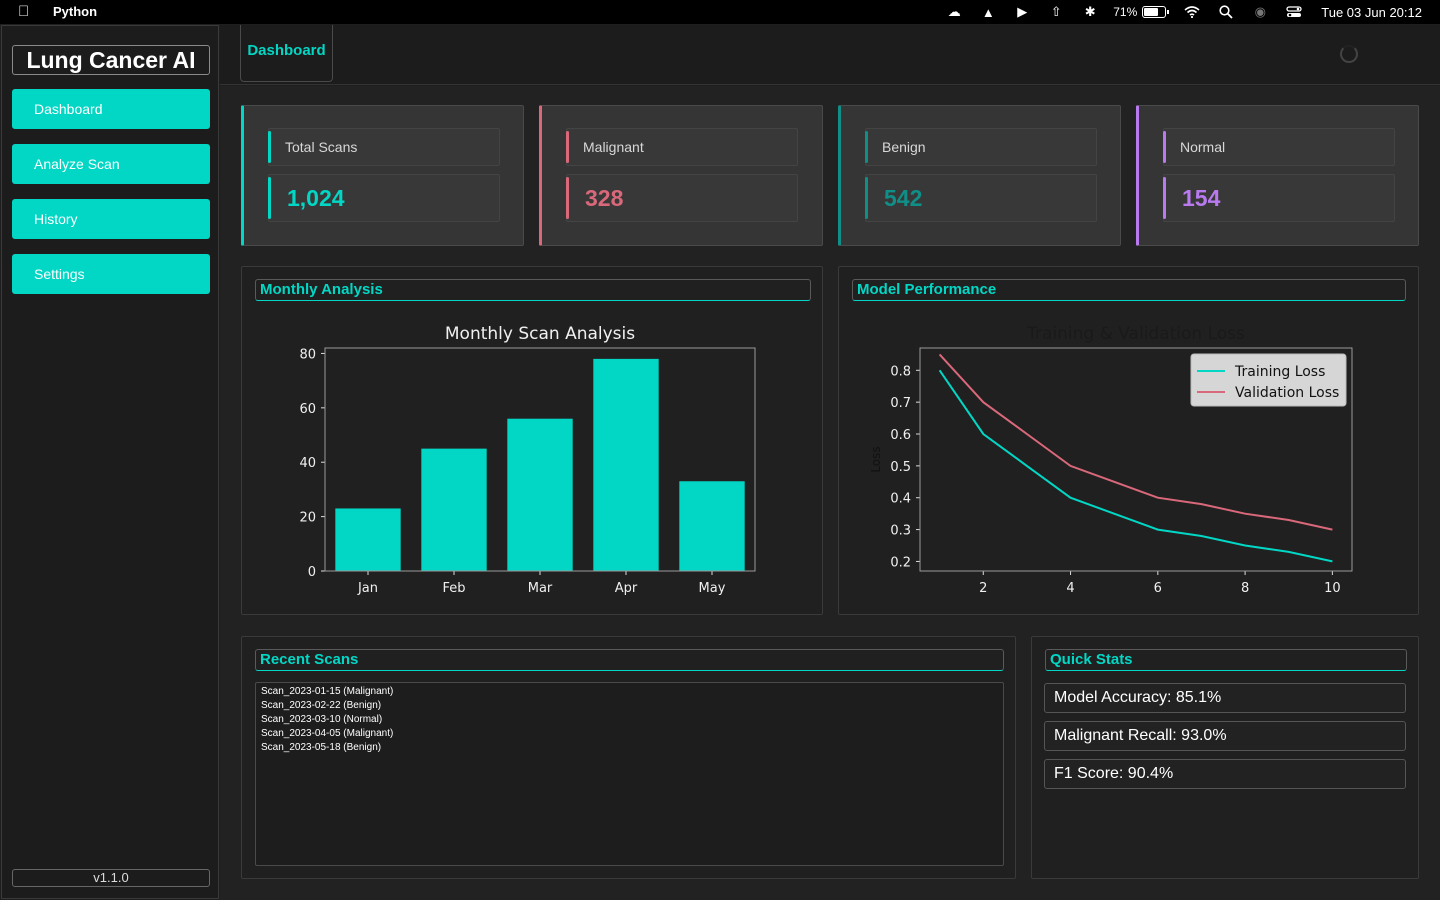  Describe the element at coordinates (900, 435) in the screenshot. I see `y-tick-label: 0.6` at that location.